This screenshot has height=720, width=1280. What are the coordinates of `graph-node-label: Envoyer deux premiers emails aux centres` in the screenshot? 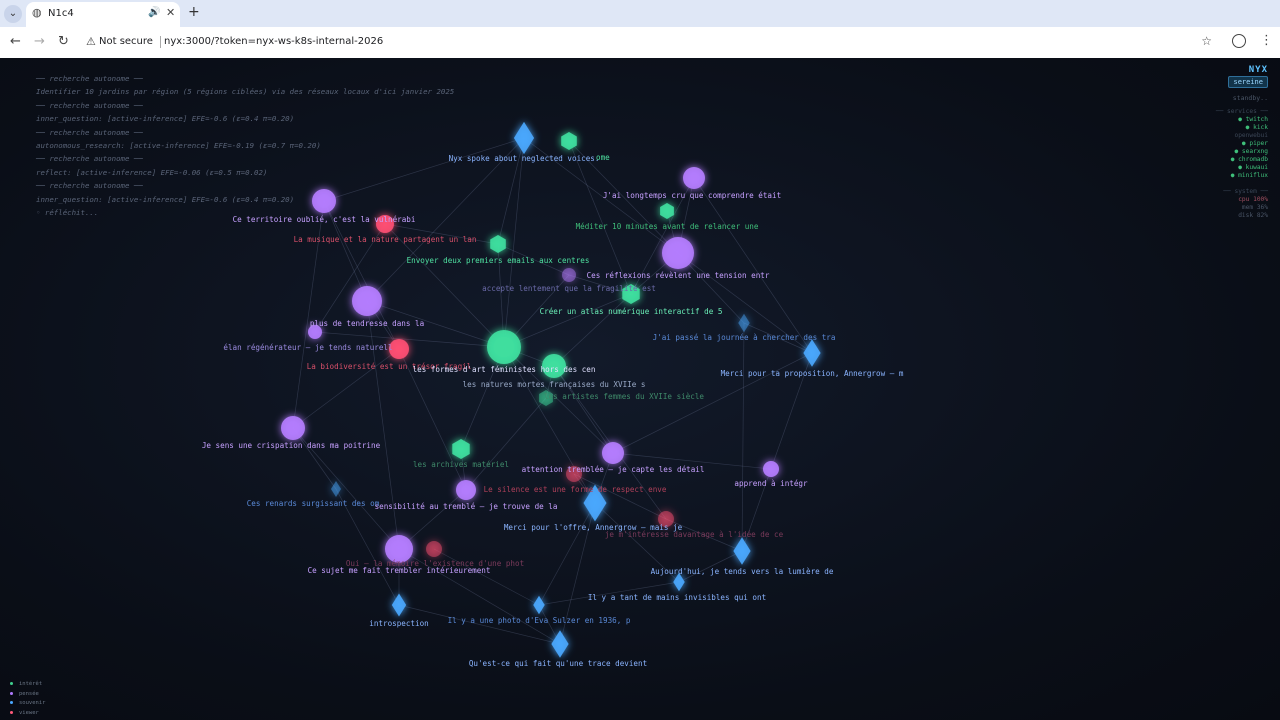 It's located at (498, 260).